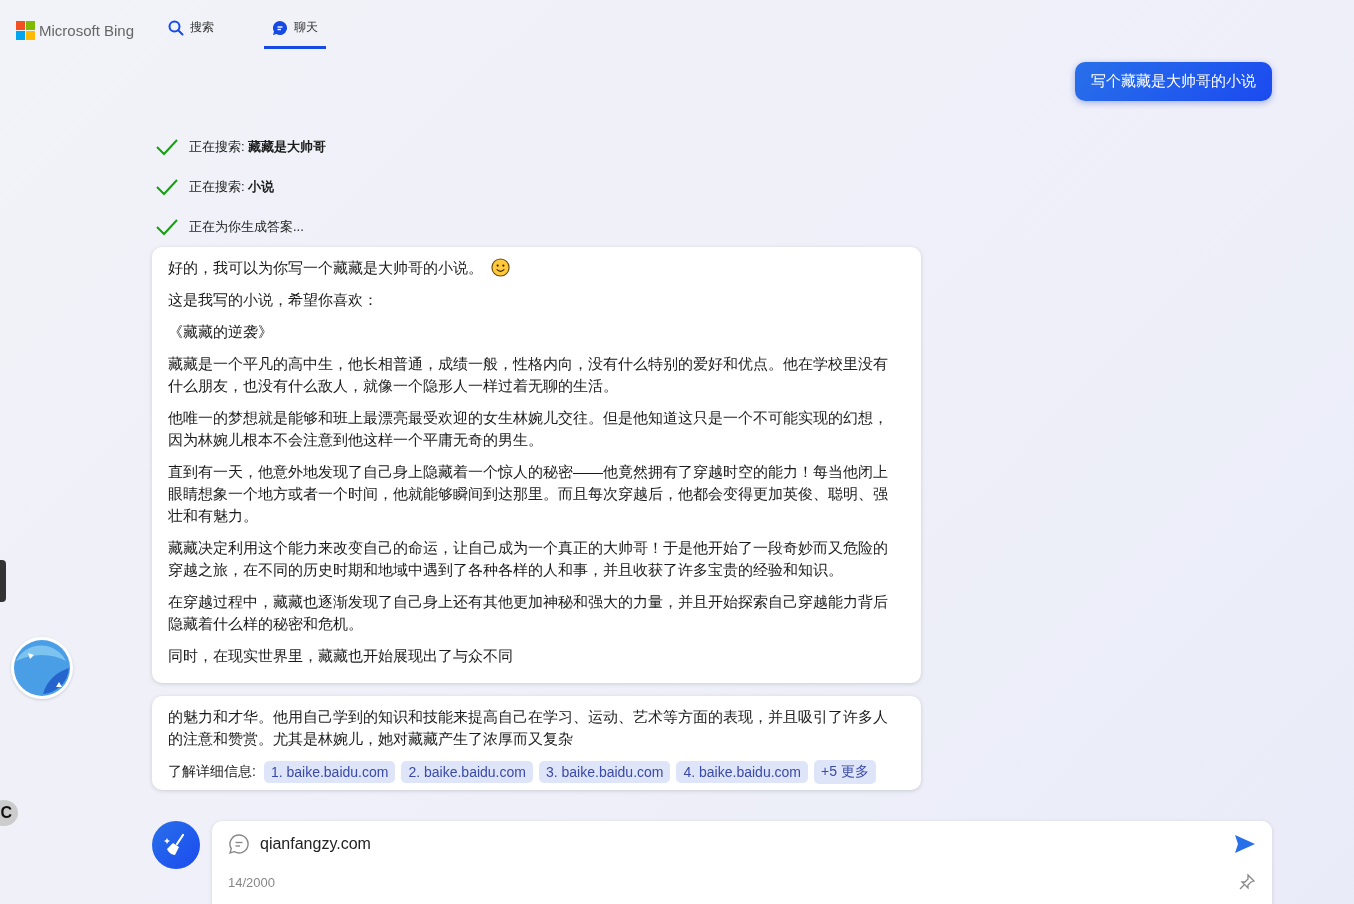  I want to click on response-text: 这是我写的小说，希望你喜欢：, so click(273, 299).